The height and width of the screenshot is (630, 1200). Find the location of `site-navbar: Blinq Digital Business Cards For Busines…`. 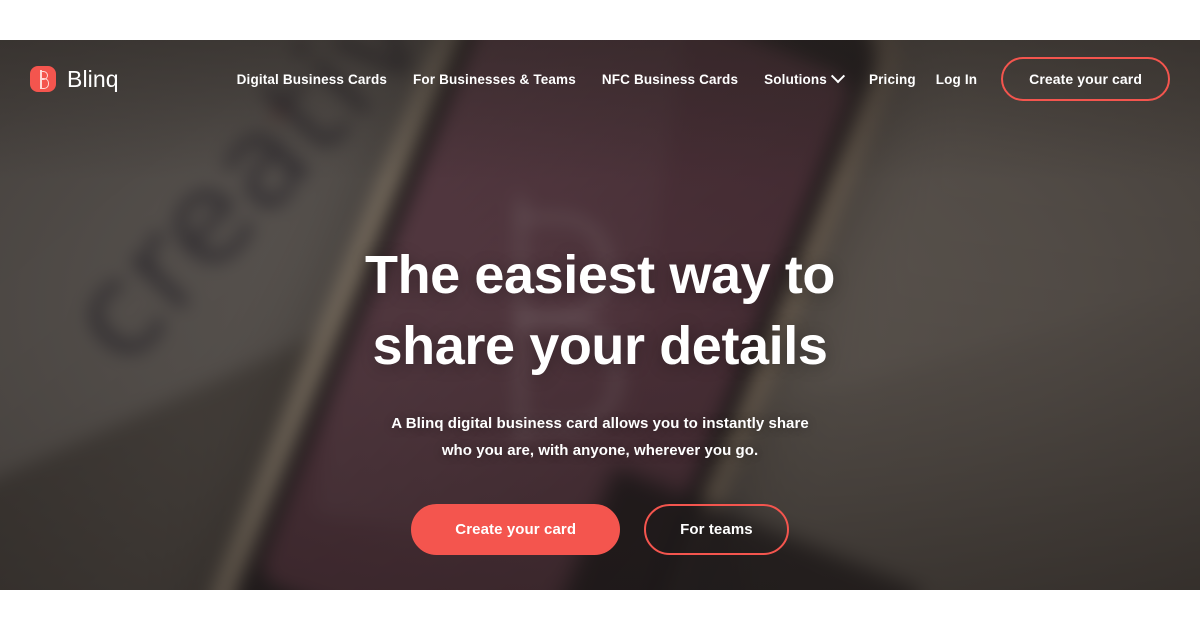

site-navbar: Blinq Digital Business Cards For Busines… is located at coordinates (600, 79).